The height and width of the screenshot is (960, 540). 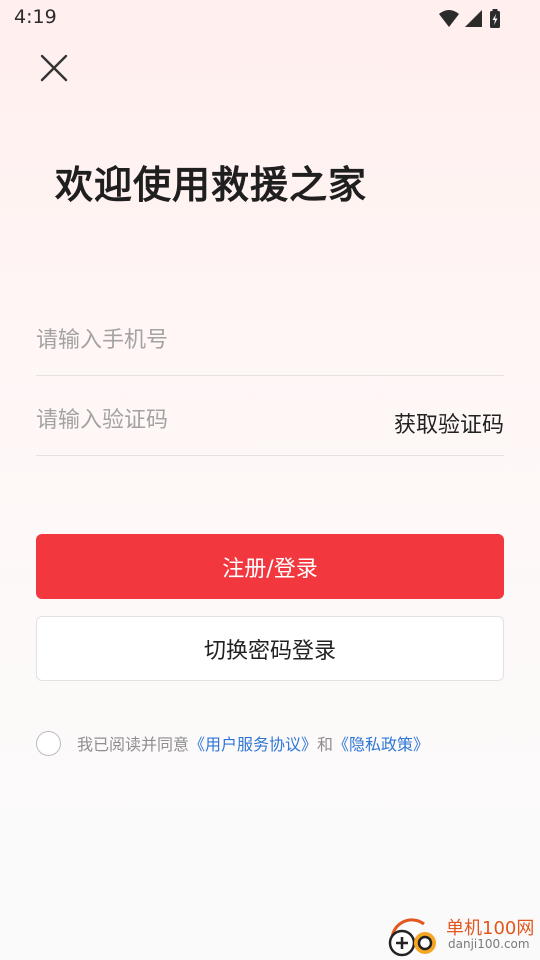 What do you see at coordinates (133, 744) in the screenshot?
I see `agreement-prefix: 我已阅读并同意` at bounding box center [133, 744].